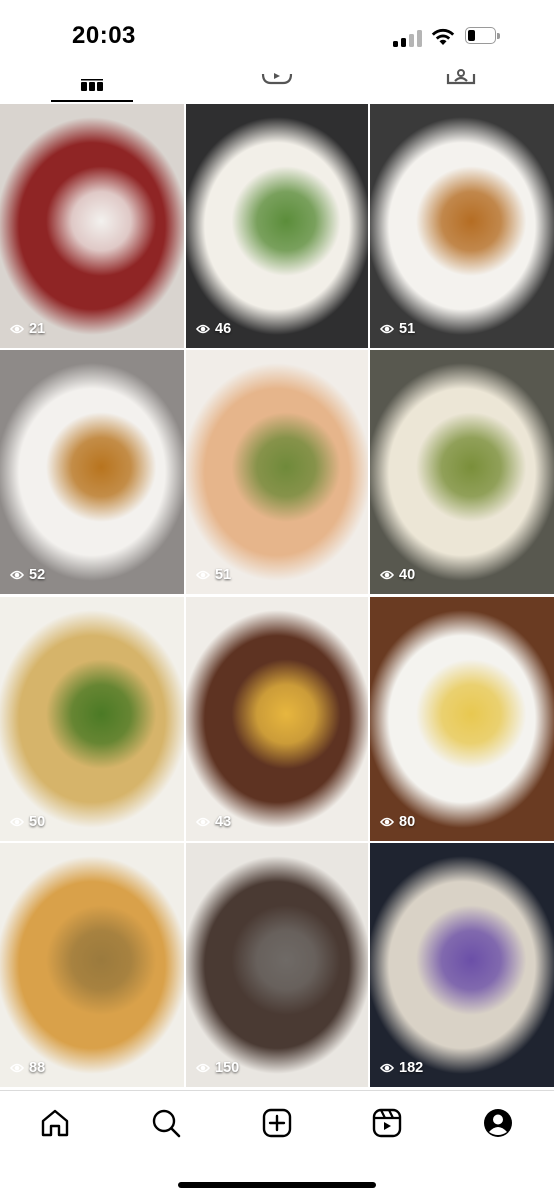  I want to click on tagged-person-icon, so click(461, 74).